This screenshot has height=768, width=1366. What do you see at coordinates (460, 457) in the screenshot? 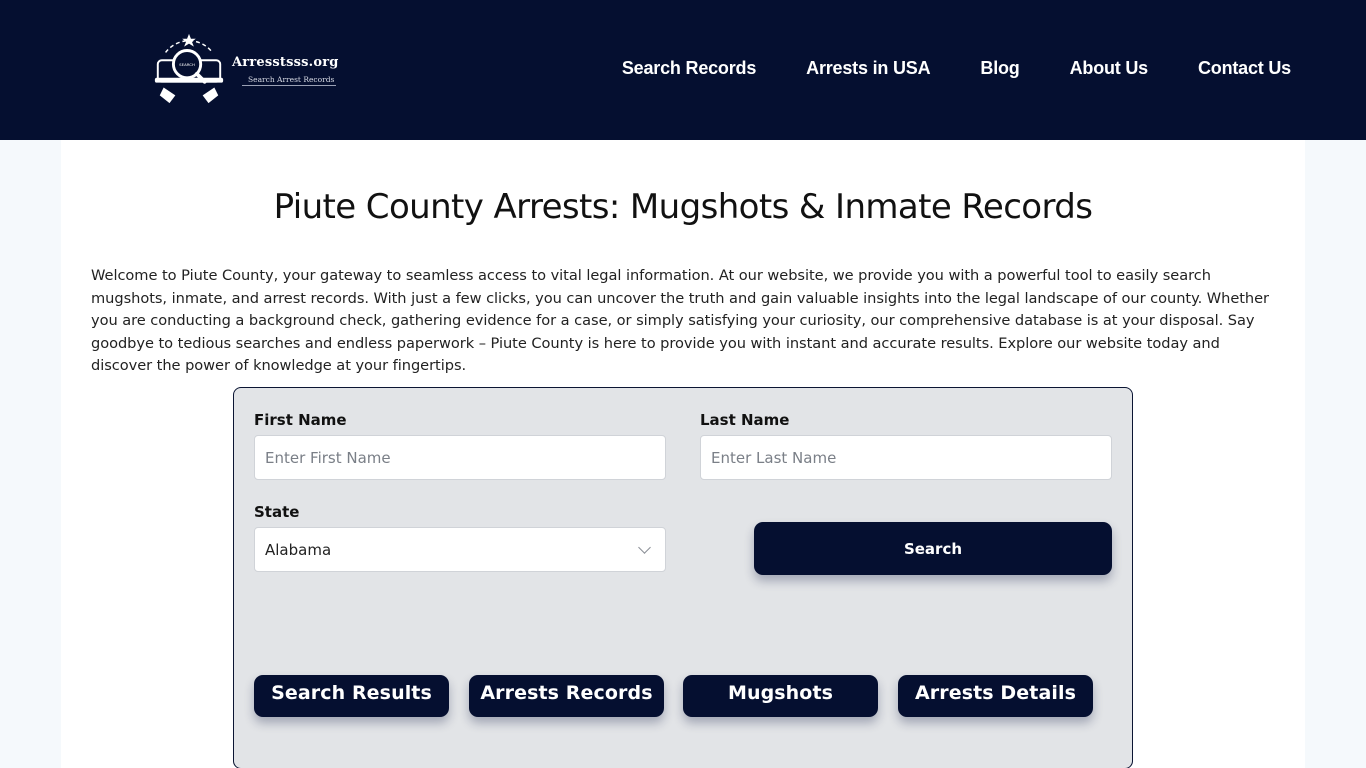
I see `first-name-input` at bounding box center [460, 457].